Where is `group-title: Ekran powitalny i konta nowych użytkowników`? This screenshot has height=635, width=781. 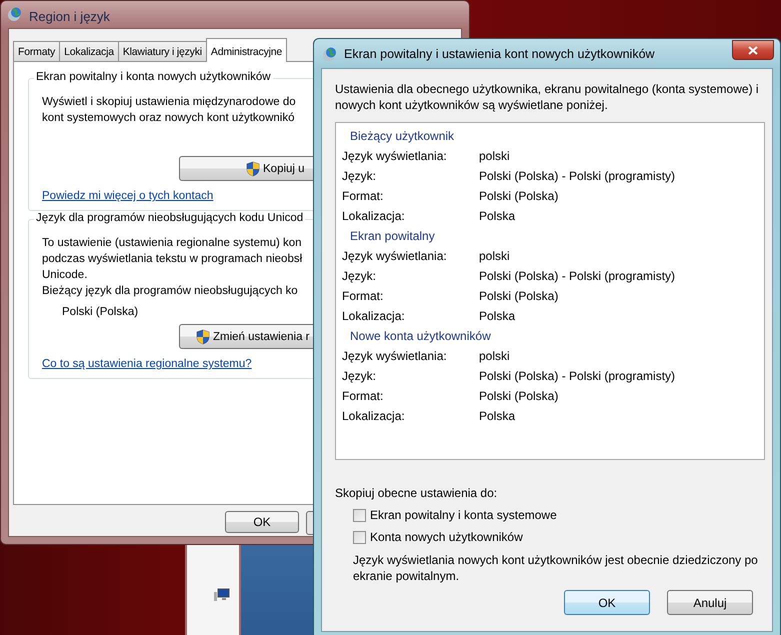 group-title: Ekran powitalny i konta nowych użytkowników is located at coordinates (153, 77).